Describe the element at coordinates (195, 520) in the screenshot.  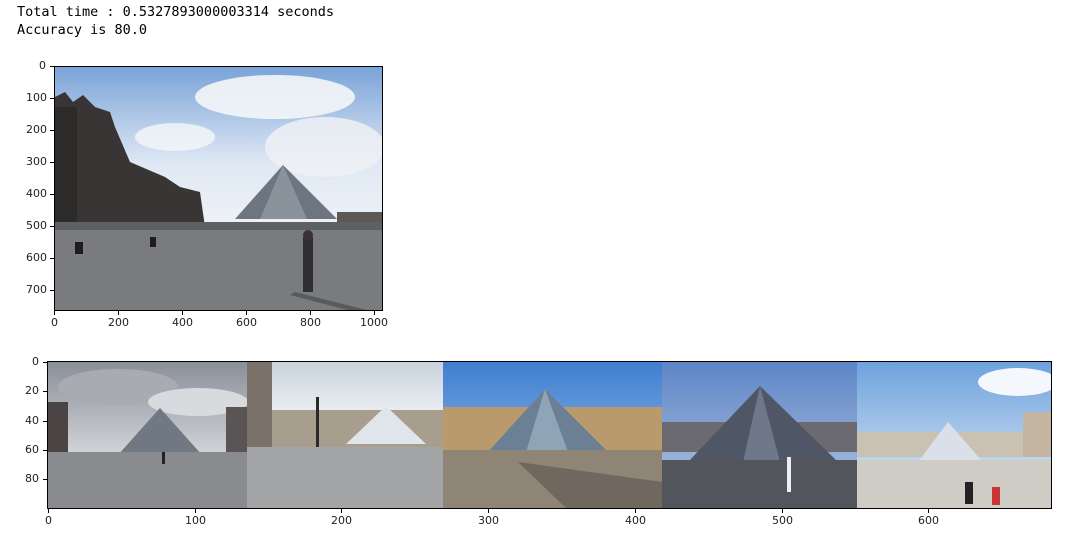
I see `results-xtick-label: 100` at that location.